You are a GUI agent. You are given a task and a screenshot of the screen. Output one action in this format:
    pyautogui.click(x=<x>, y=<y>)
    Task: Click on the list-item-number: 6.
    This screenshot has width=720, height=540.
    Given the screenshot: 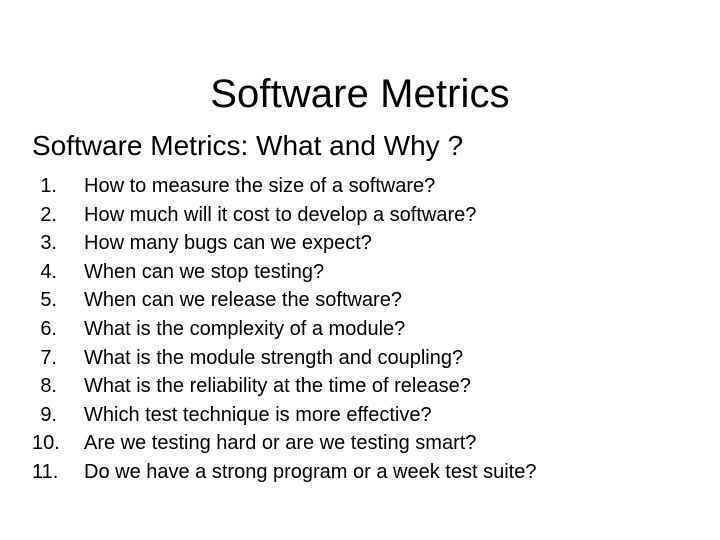 What is the action you would take?
    pyautogui.click(x=48, y=328)
    